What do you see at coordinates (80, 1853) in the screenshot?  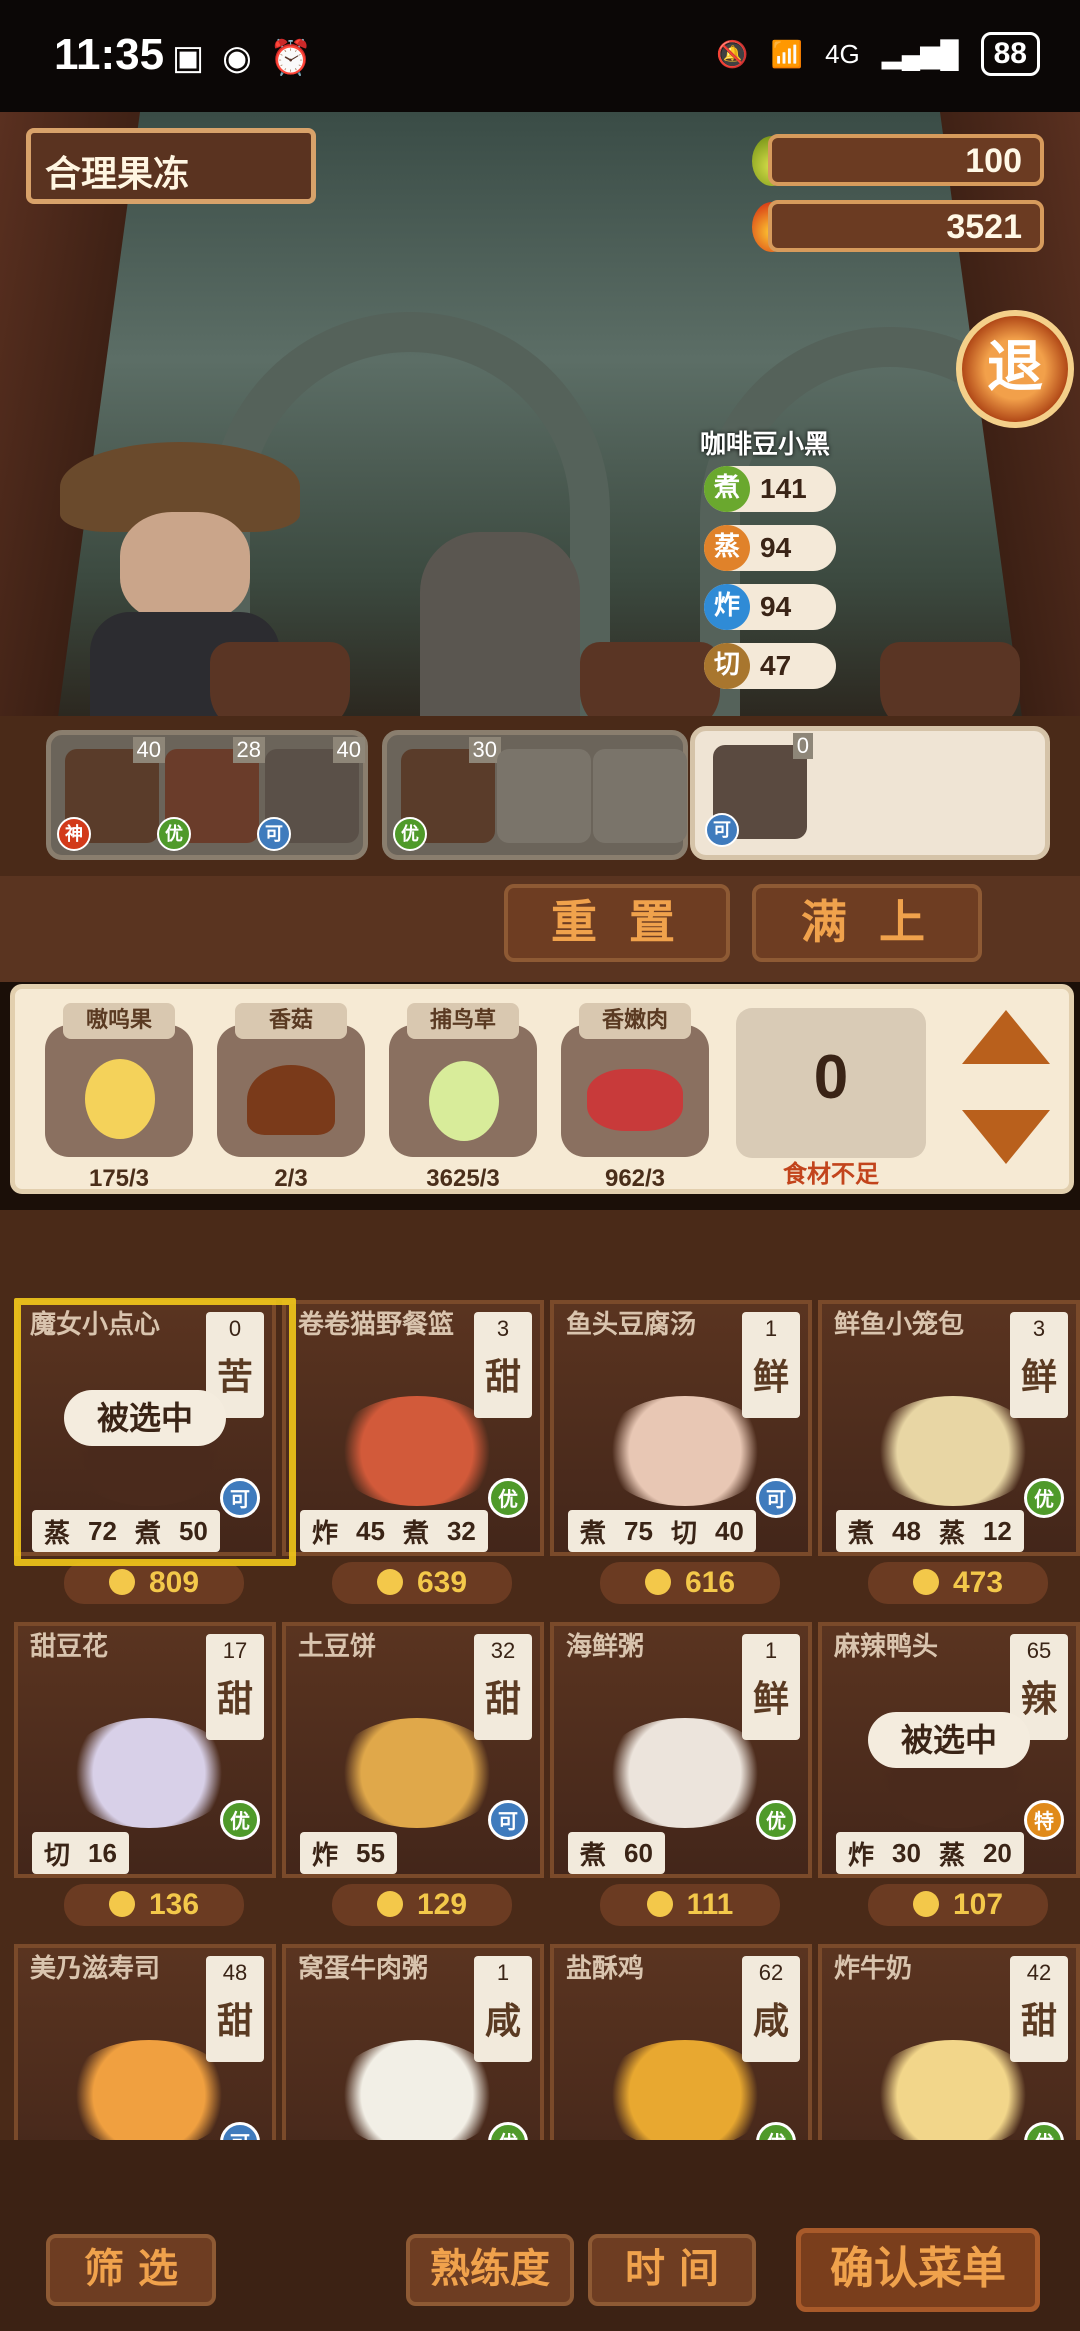 I see `dish-requirements: 切 16` at bounding box center [80, 1853].